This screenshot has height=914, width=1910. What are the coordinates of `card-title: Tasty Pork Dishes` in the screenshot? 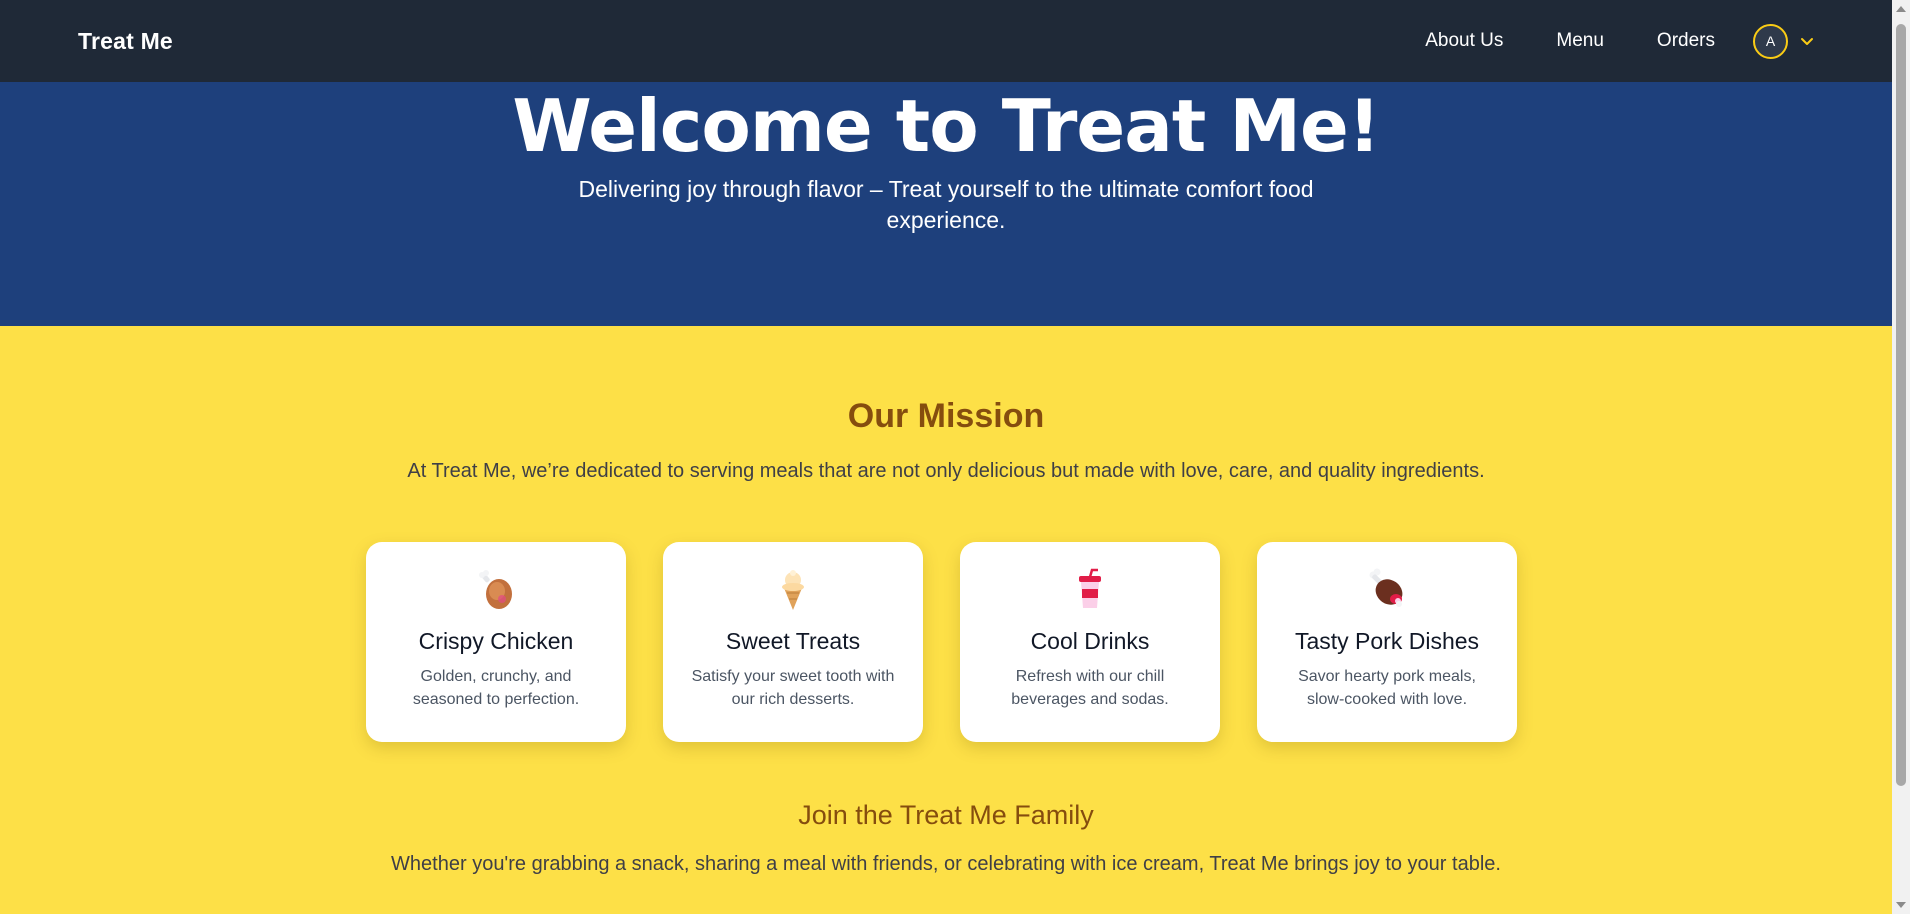 It's located at (1387, 641).